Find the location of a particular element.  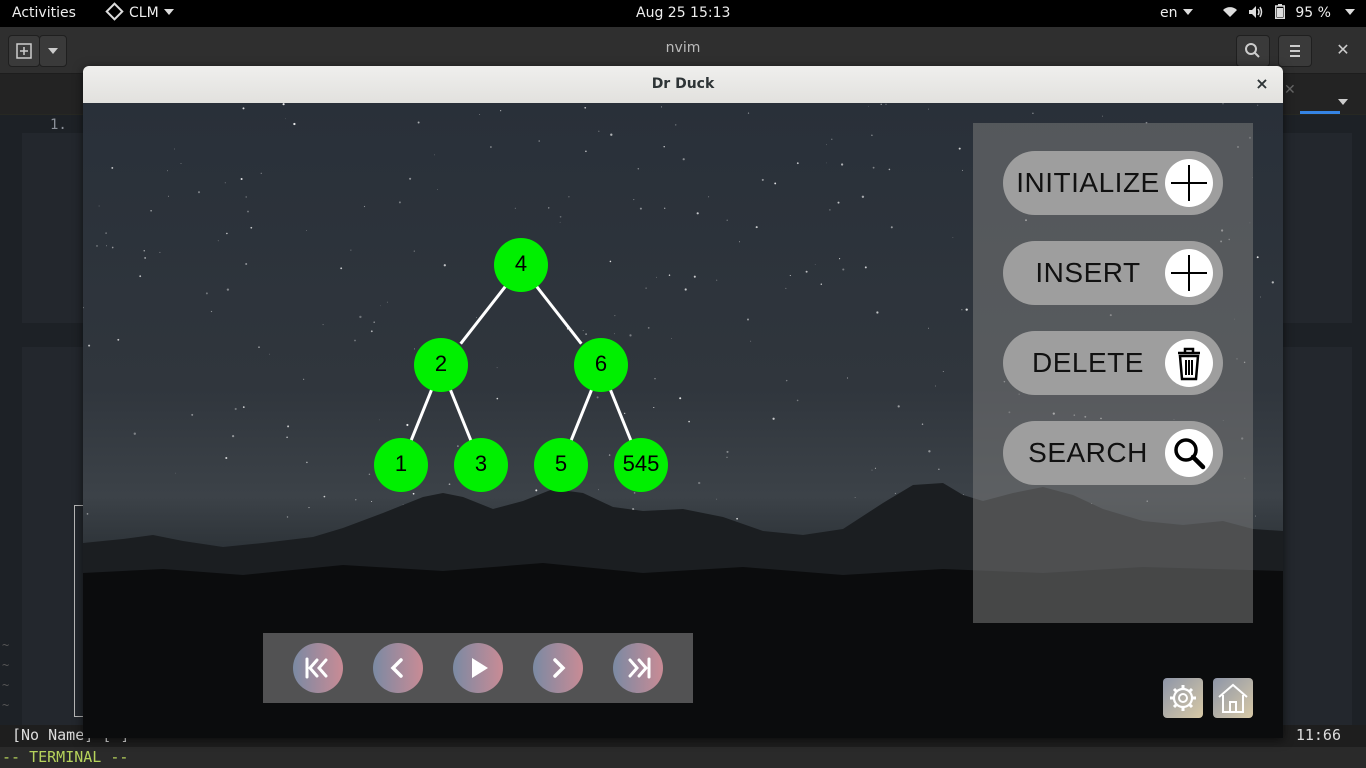

step-forward-button is located at coordinates (558, 668).